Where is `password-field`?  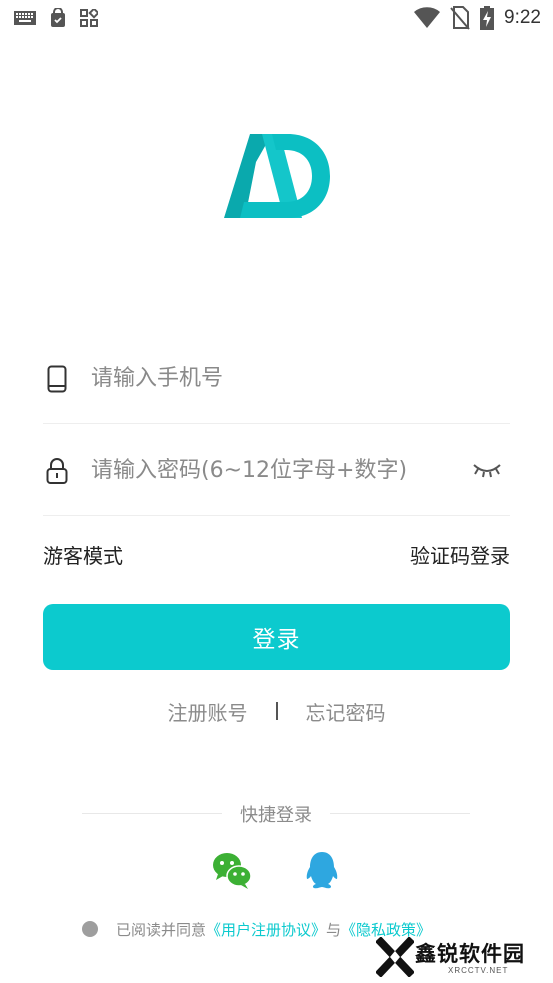 password-field is located at coordinates (276, 471).